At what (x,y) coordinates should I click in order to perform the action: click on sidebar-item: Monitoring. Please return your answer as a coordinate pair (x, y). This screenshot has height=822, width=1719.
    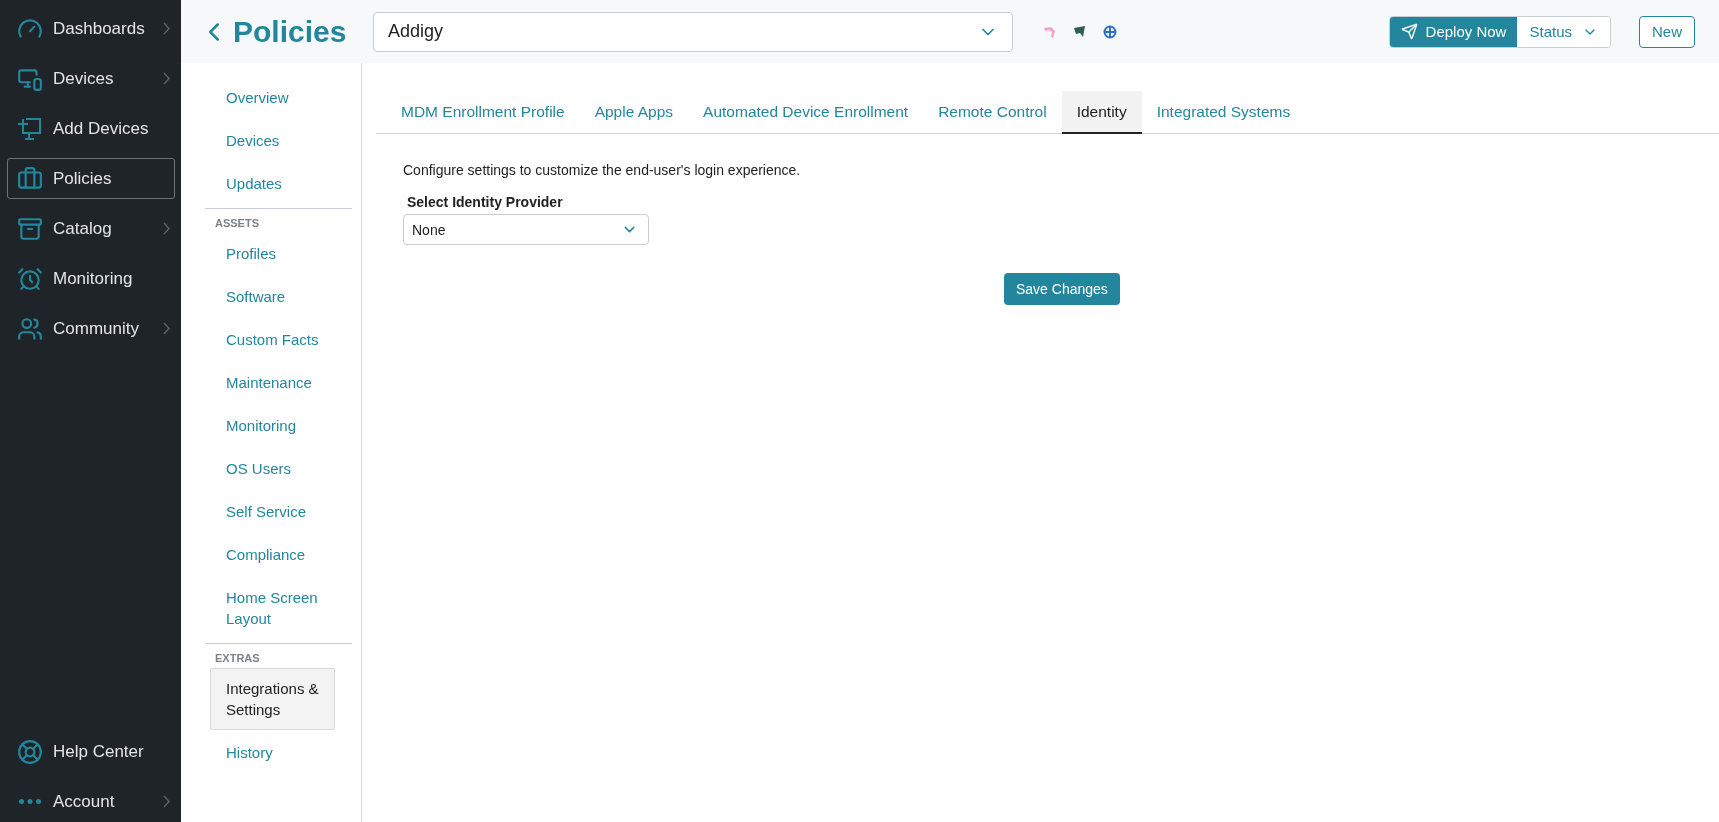
    Looking at the image, I should click on (91, 278).